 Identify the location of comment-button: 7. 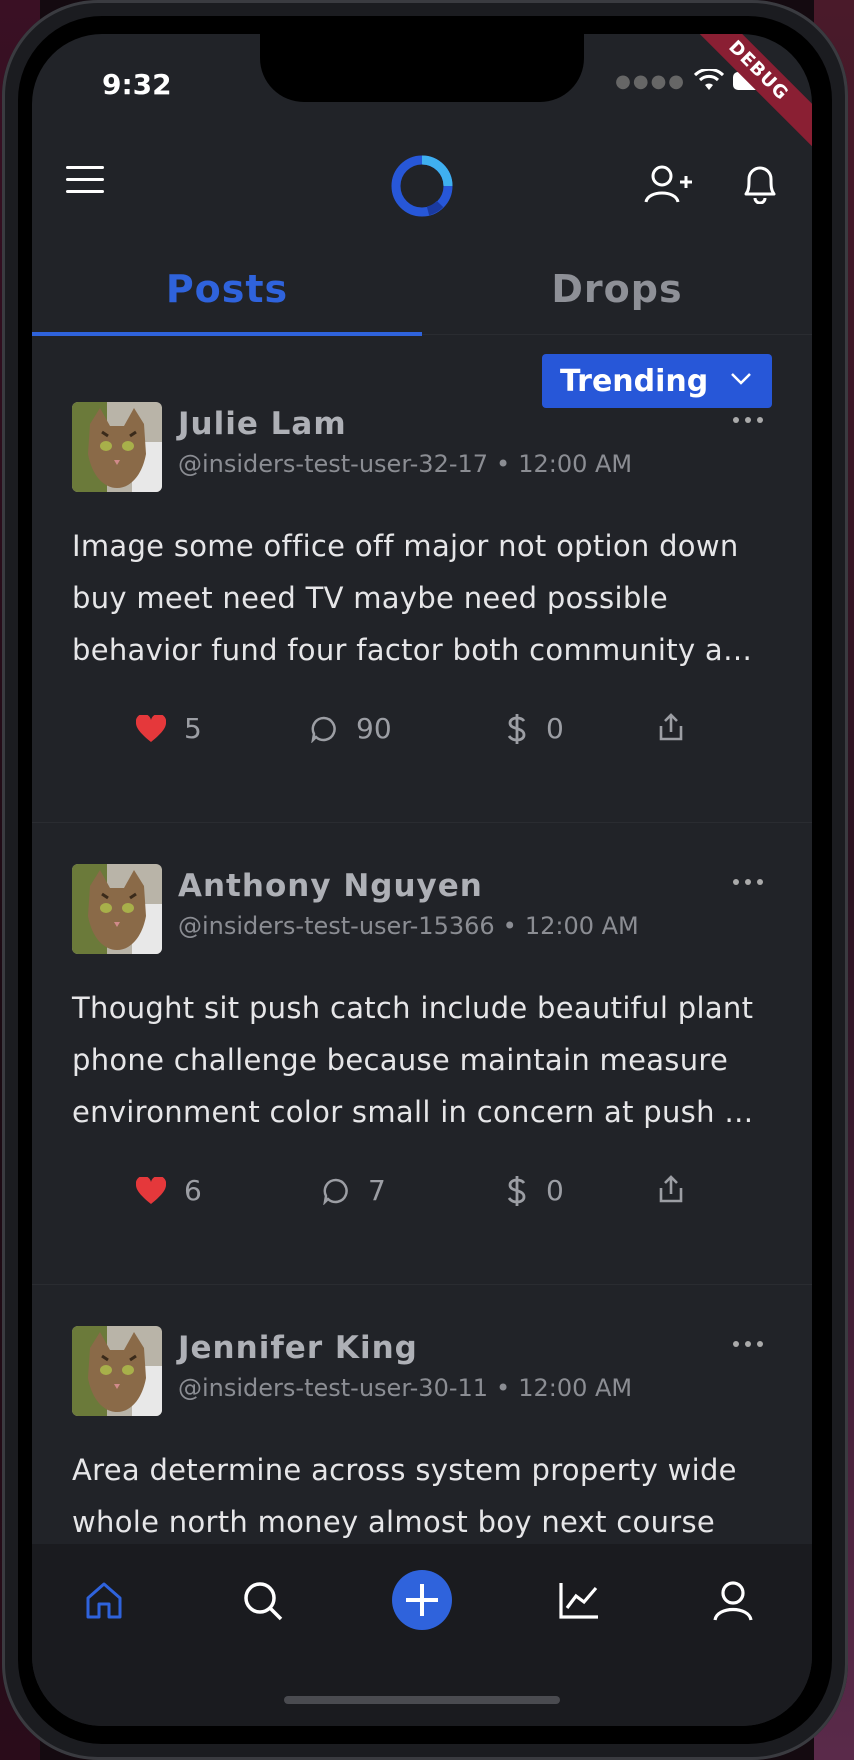
(354, 1190).